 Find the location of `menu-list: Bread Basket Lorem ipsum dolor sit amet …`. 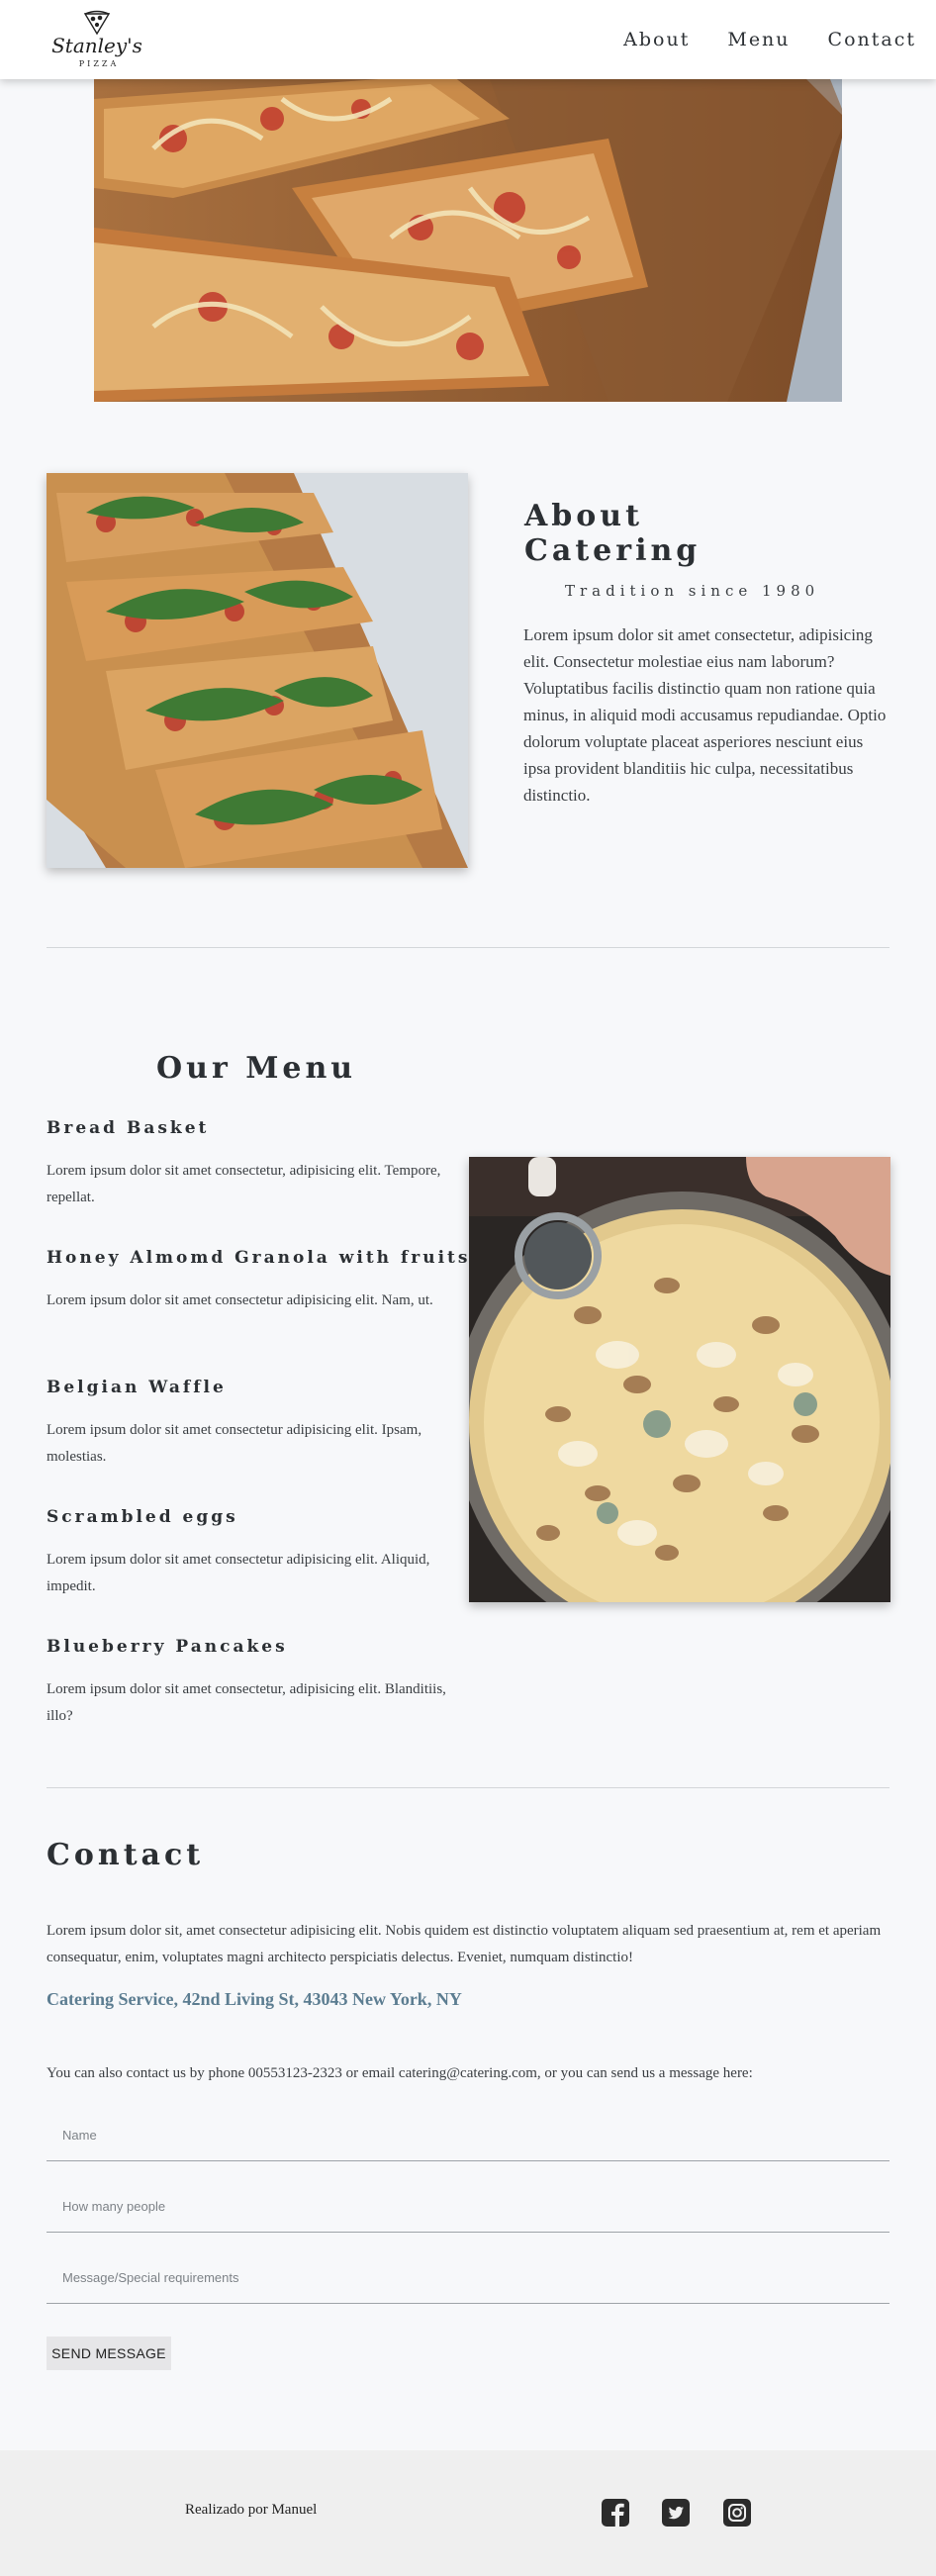

menu-list: Bread Basket Lorem ipsum dolor sit amet … is located at coordinates (259, 1442).